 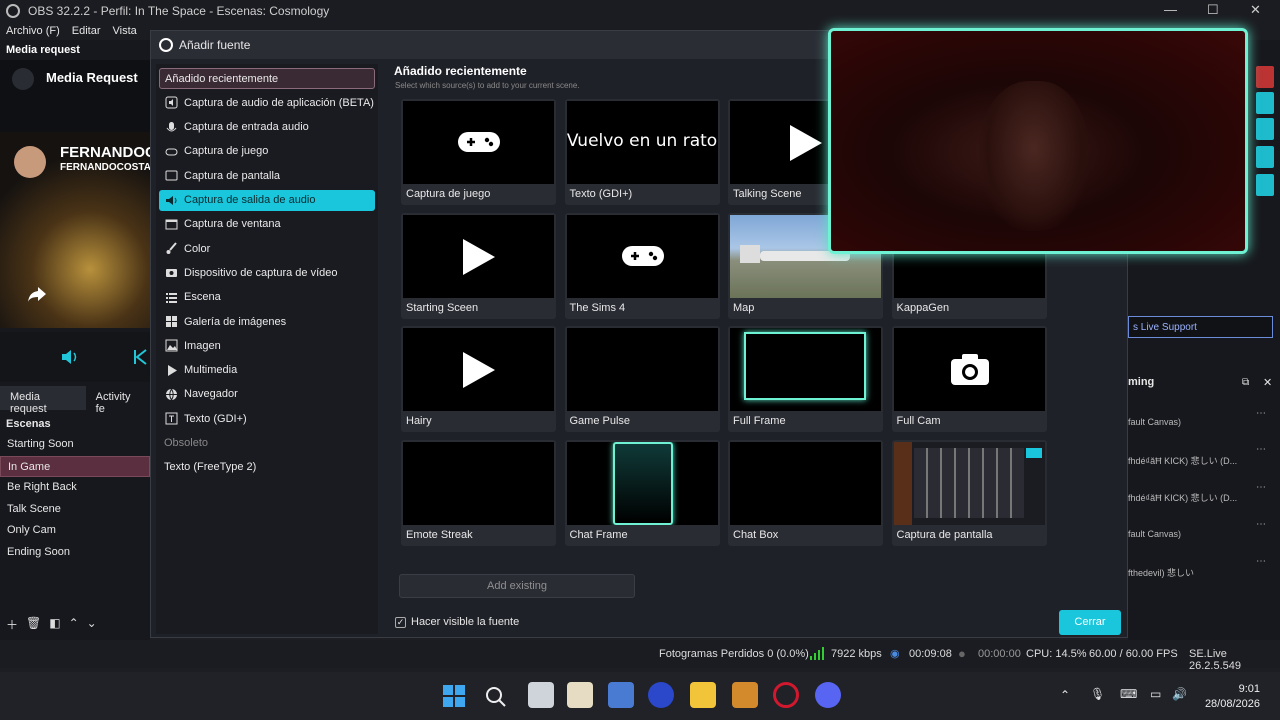 What do you see at coordinates (786, 695) in the screenshot?
I see `opera-icon` at bounding box center [786, 695].